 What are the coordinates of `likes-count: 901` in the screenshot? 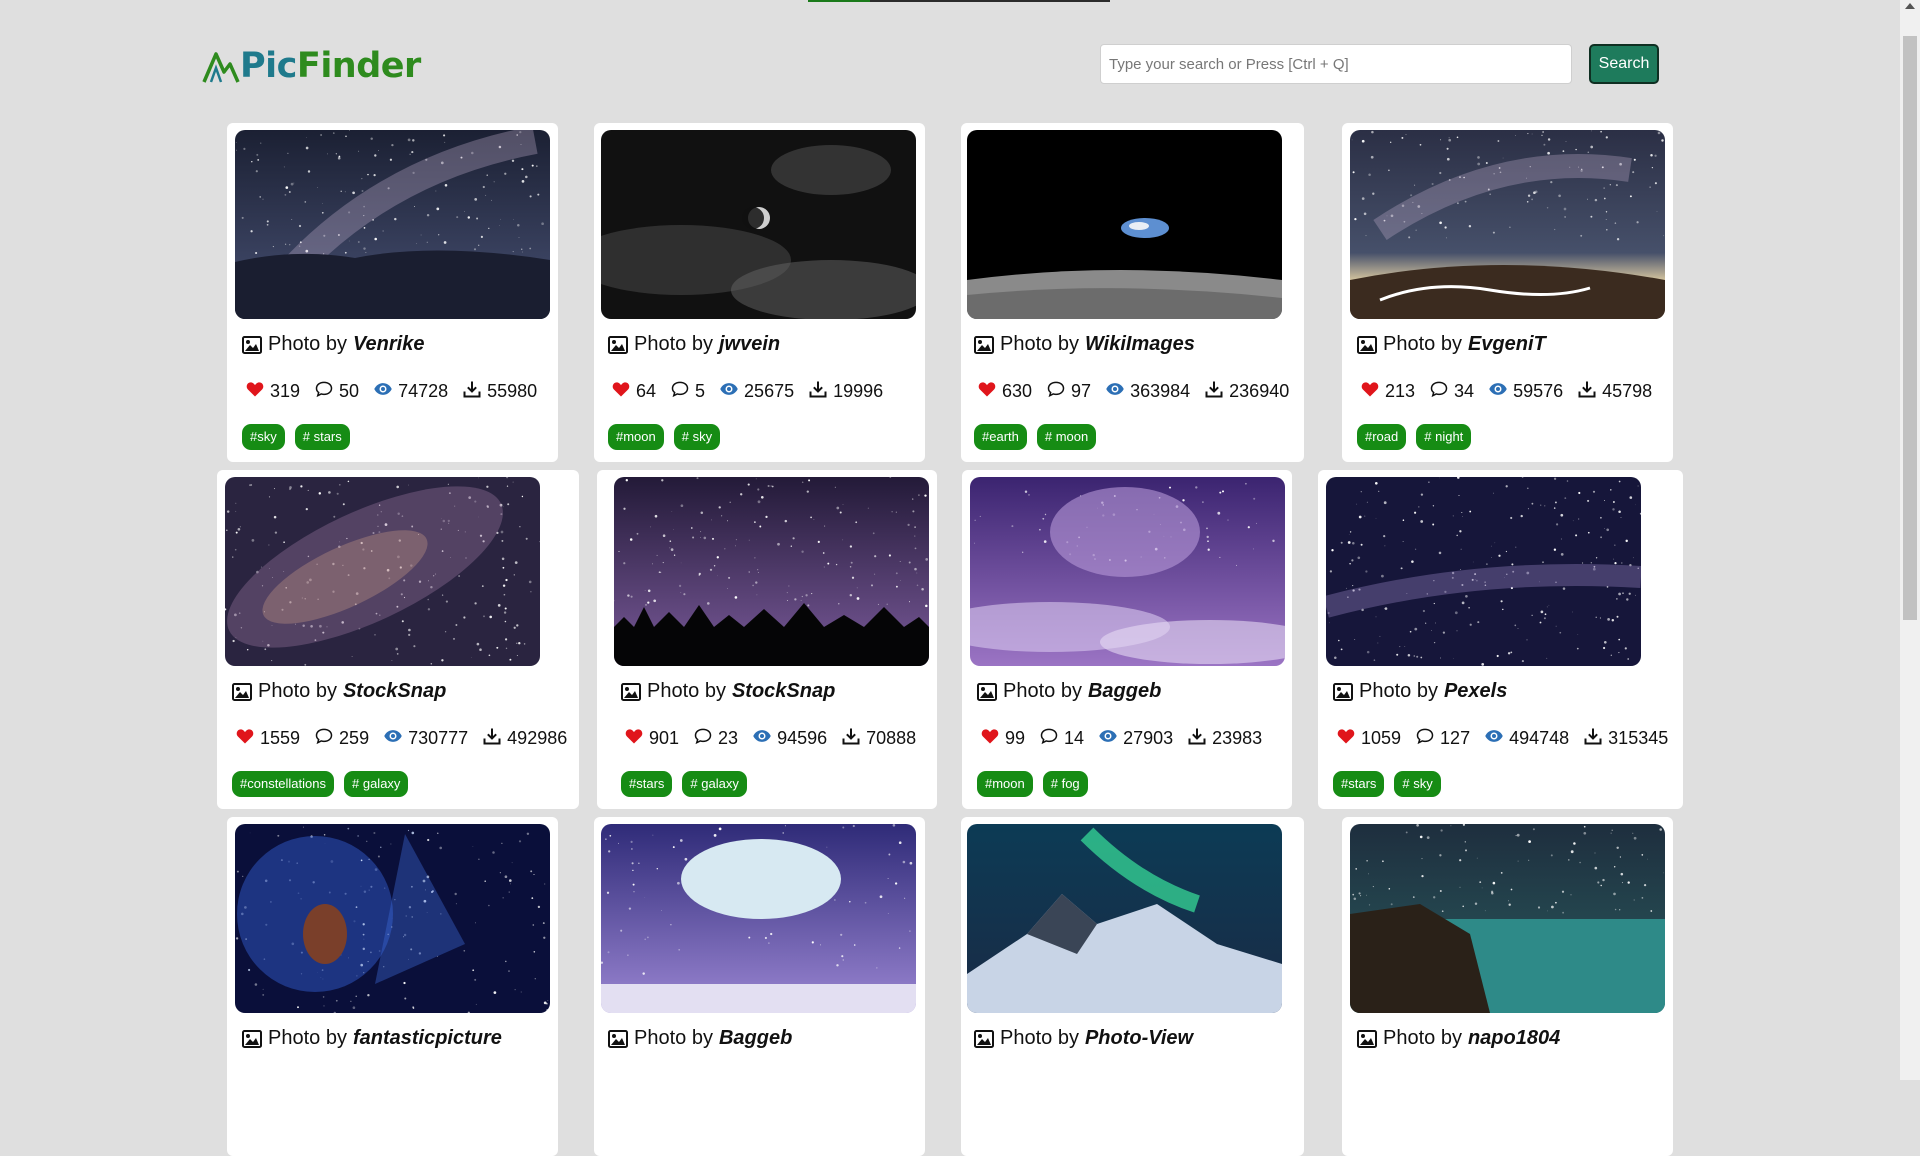 It's located at (664, 738).